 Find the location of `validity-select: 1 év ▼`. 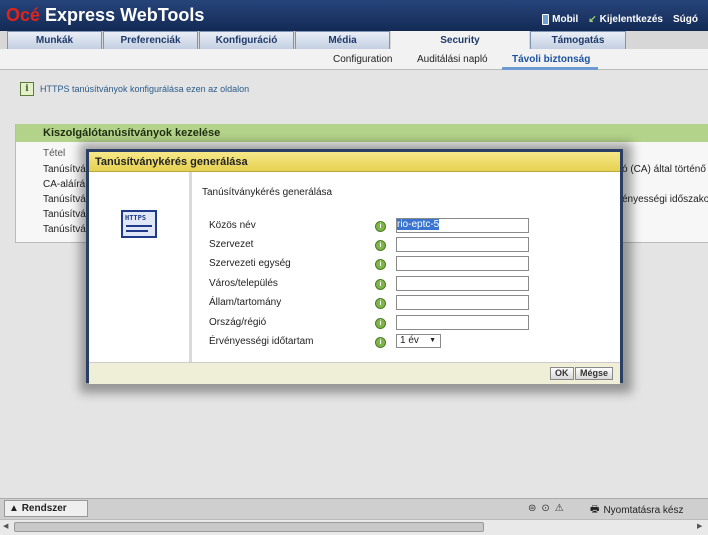

validity-select: 1 év ▼ is located at coordinates (418, 341).